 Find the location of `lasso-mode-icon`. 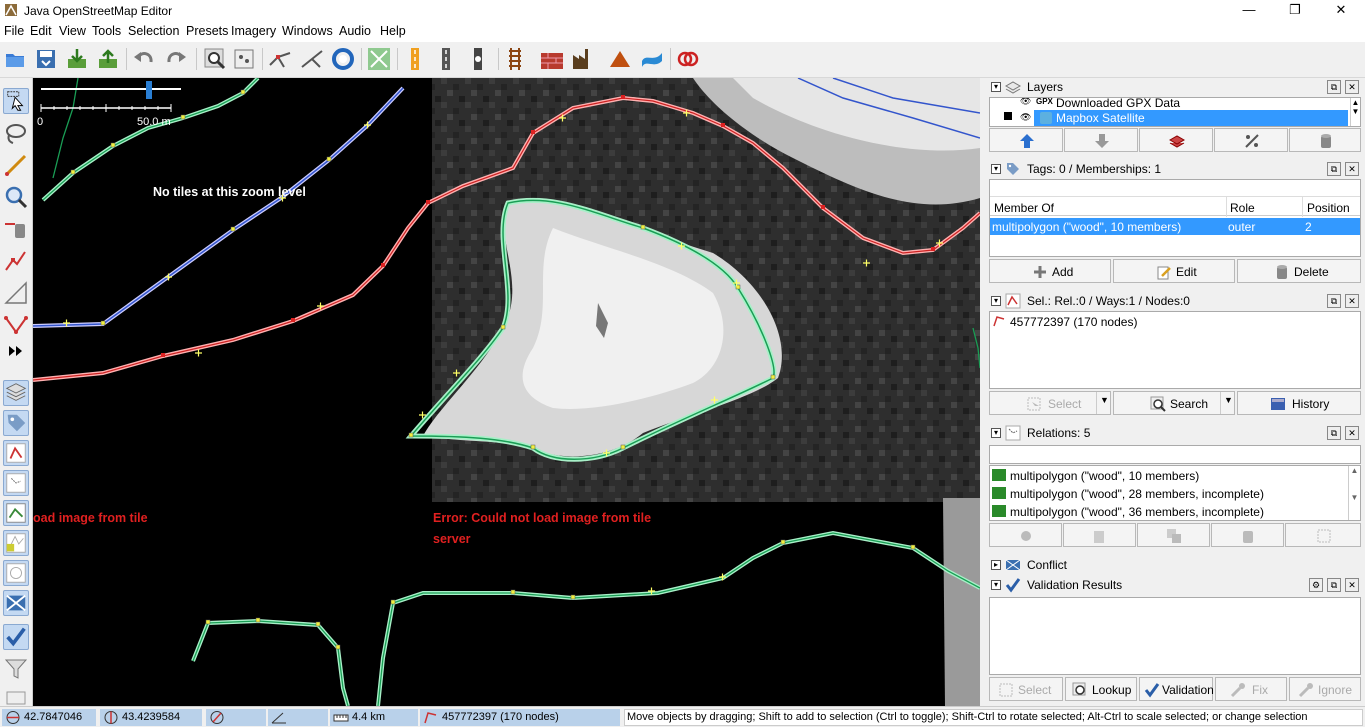

lasso-mode-icon is located at coordinates (16, 133).